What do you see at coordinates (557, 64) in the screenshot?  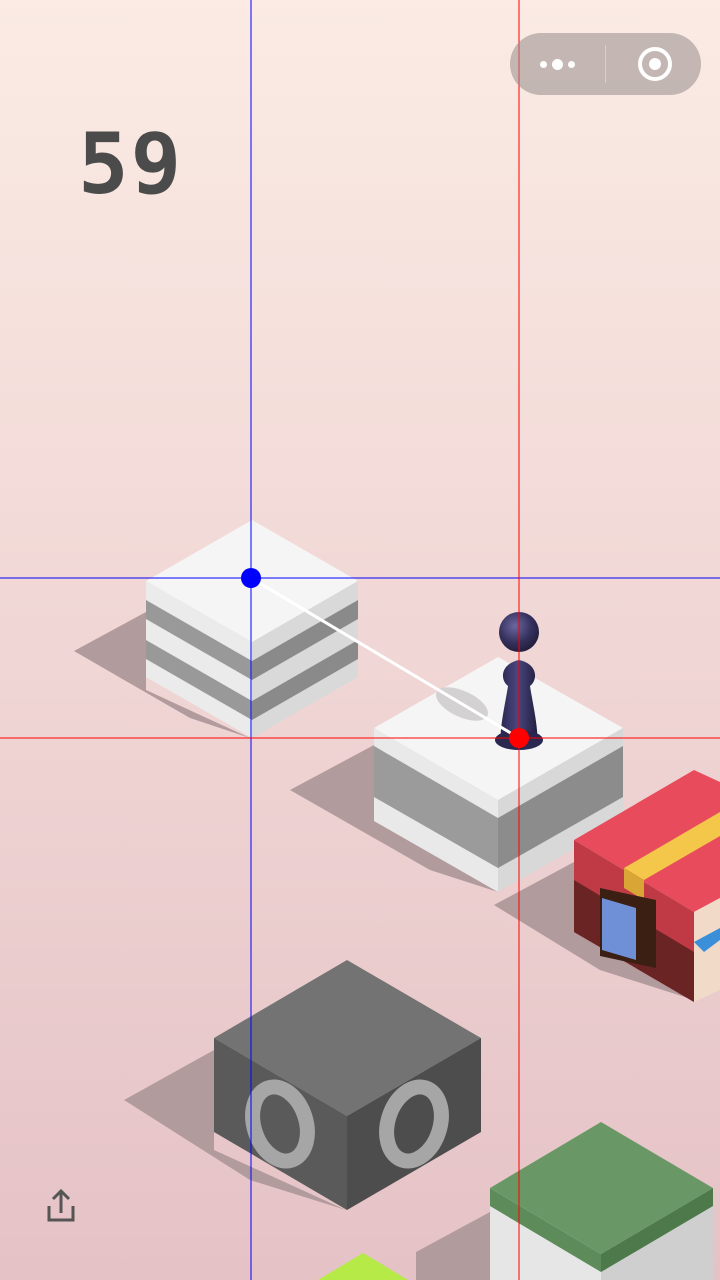 I see `more-button` at bounding box center [557, 64].